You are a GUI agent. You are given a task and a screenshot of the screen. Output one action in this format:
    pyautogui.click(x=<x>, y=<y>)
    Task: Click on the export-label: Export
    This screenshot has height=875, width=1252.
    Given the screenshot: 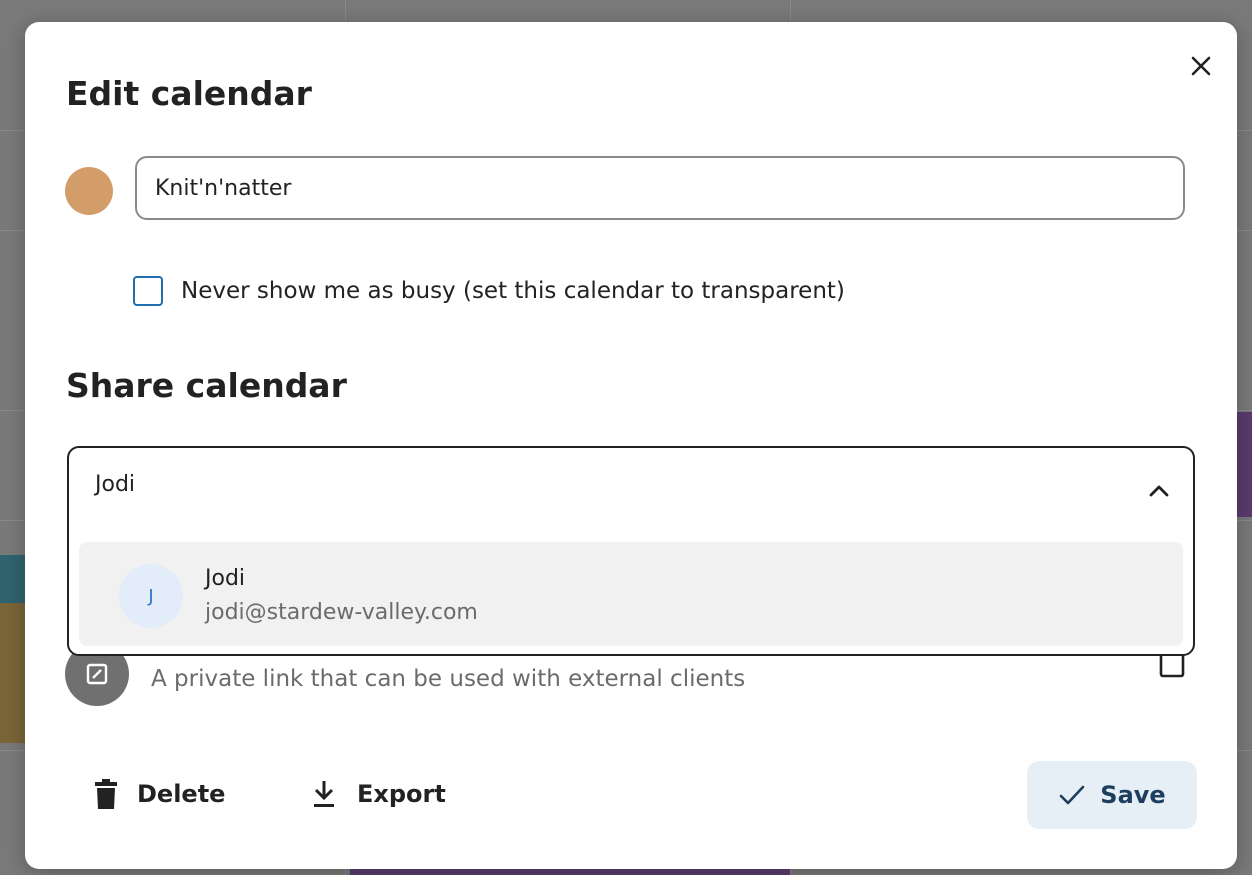 What is the action you would take?
    pyautogui.click(x=401, y=794)
    